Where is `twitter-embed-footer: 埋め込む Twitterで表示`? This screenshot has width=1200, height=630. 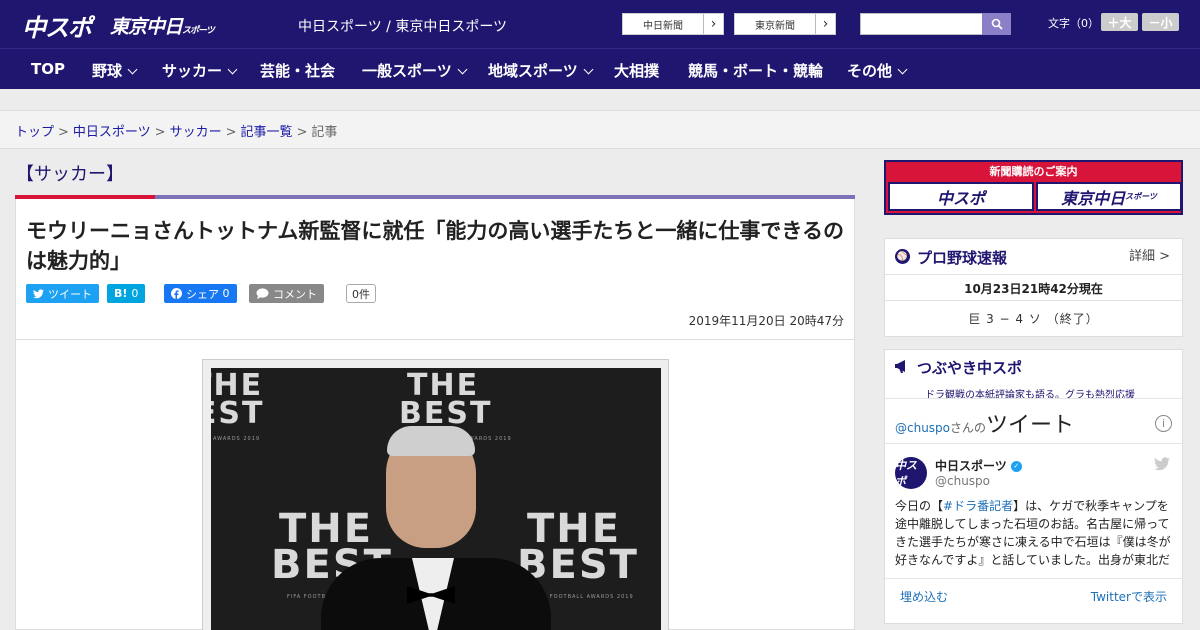 twitter-embed-footer: 埋め込む Twitterで表示 is located at coordinates (1033, 595).